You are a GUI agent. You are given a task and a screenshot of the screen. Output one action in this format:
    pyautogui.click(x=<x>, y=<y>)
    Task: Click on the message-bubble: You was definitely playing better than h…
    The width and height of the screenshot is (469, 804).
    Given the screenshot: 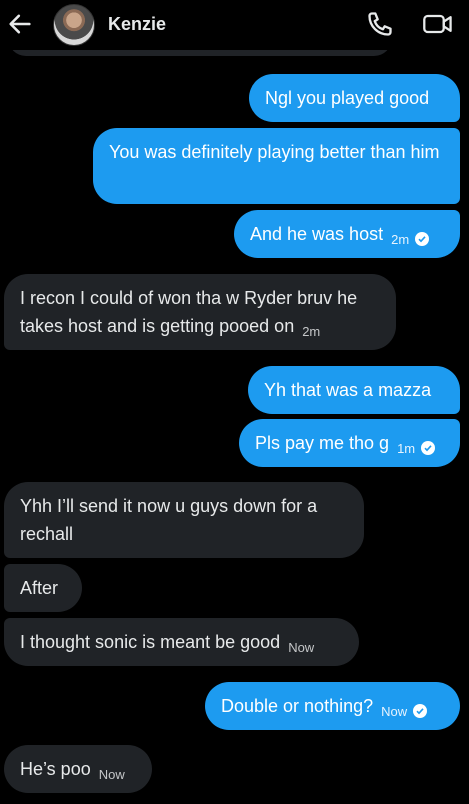 What is the action you would take?
    pyautogui.click(x=276, y=166)
    